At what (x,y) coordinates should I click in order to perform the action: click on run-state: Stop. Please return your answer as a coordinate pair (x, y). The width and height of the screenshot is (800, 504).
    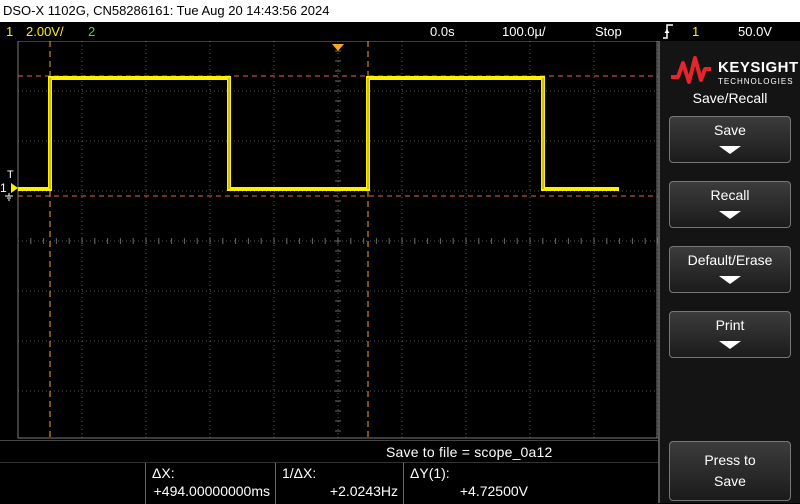
    Looking at the image, I should click on (608, 31).